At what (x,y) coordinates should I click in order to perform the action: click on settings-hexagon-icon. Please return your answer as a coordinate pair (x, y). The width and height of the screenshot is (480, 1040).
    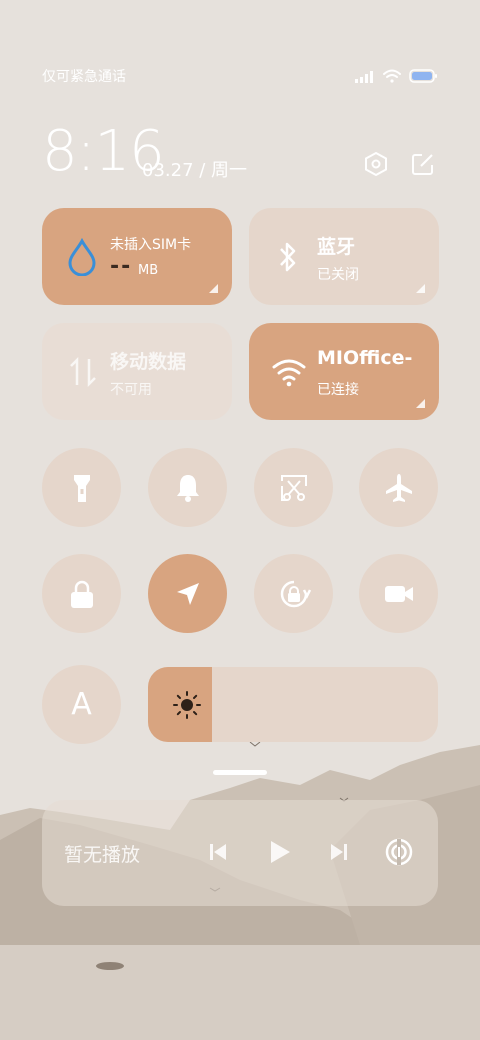
    Looking at the image, I should click on (376, 164).